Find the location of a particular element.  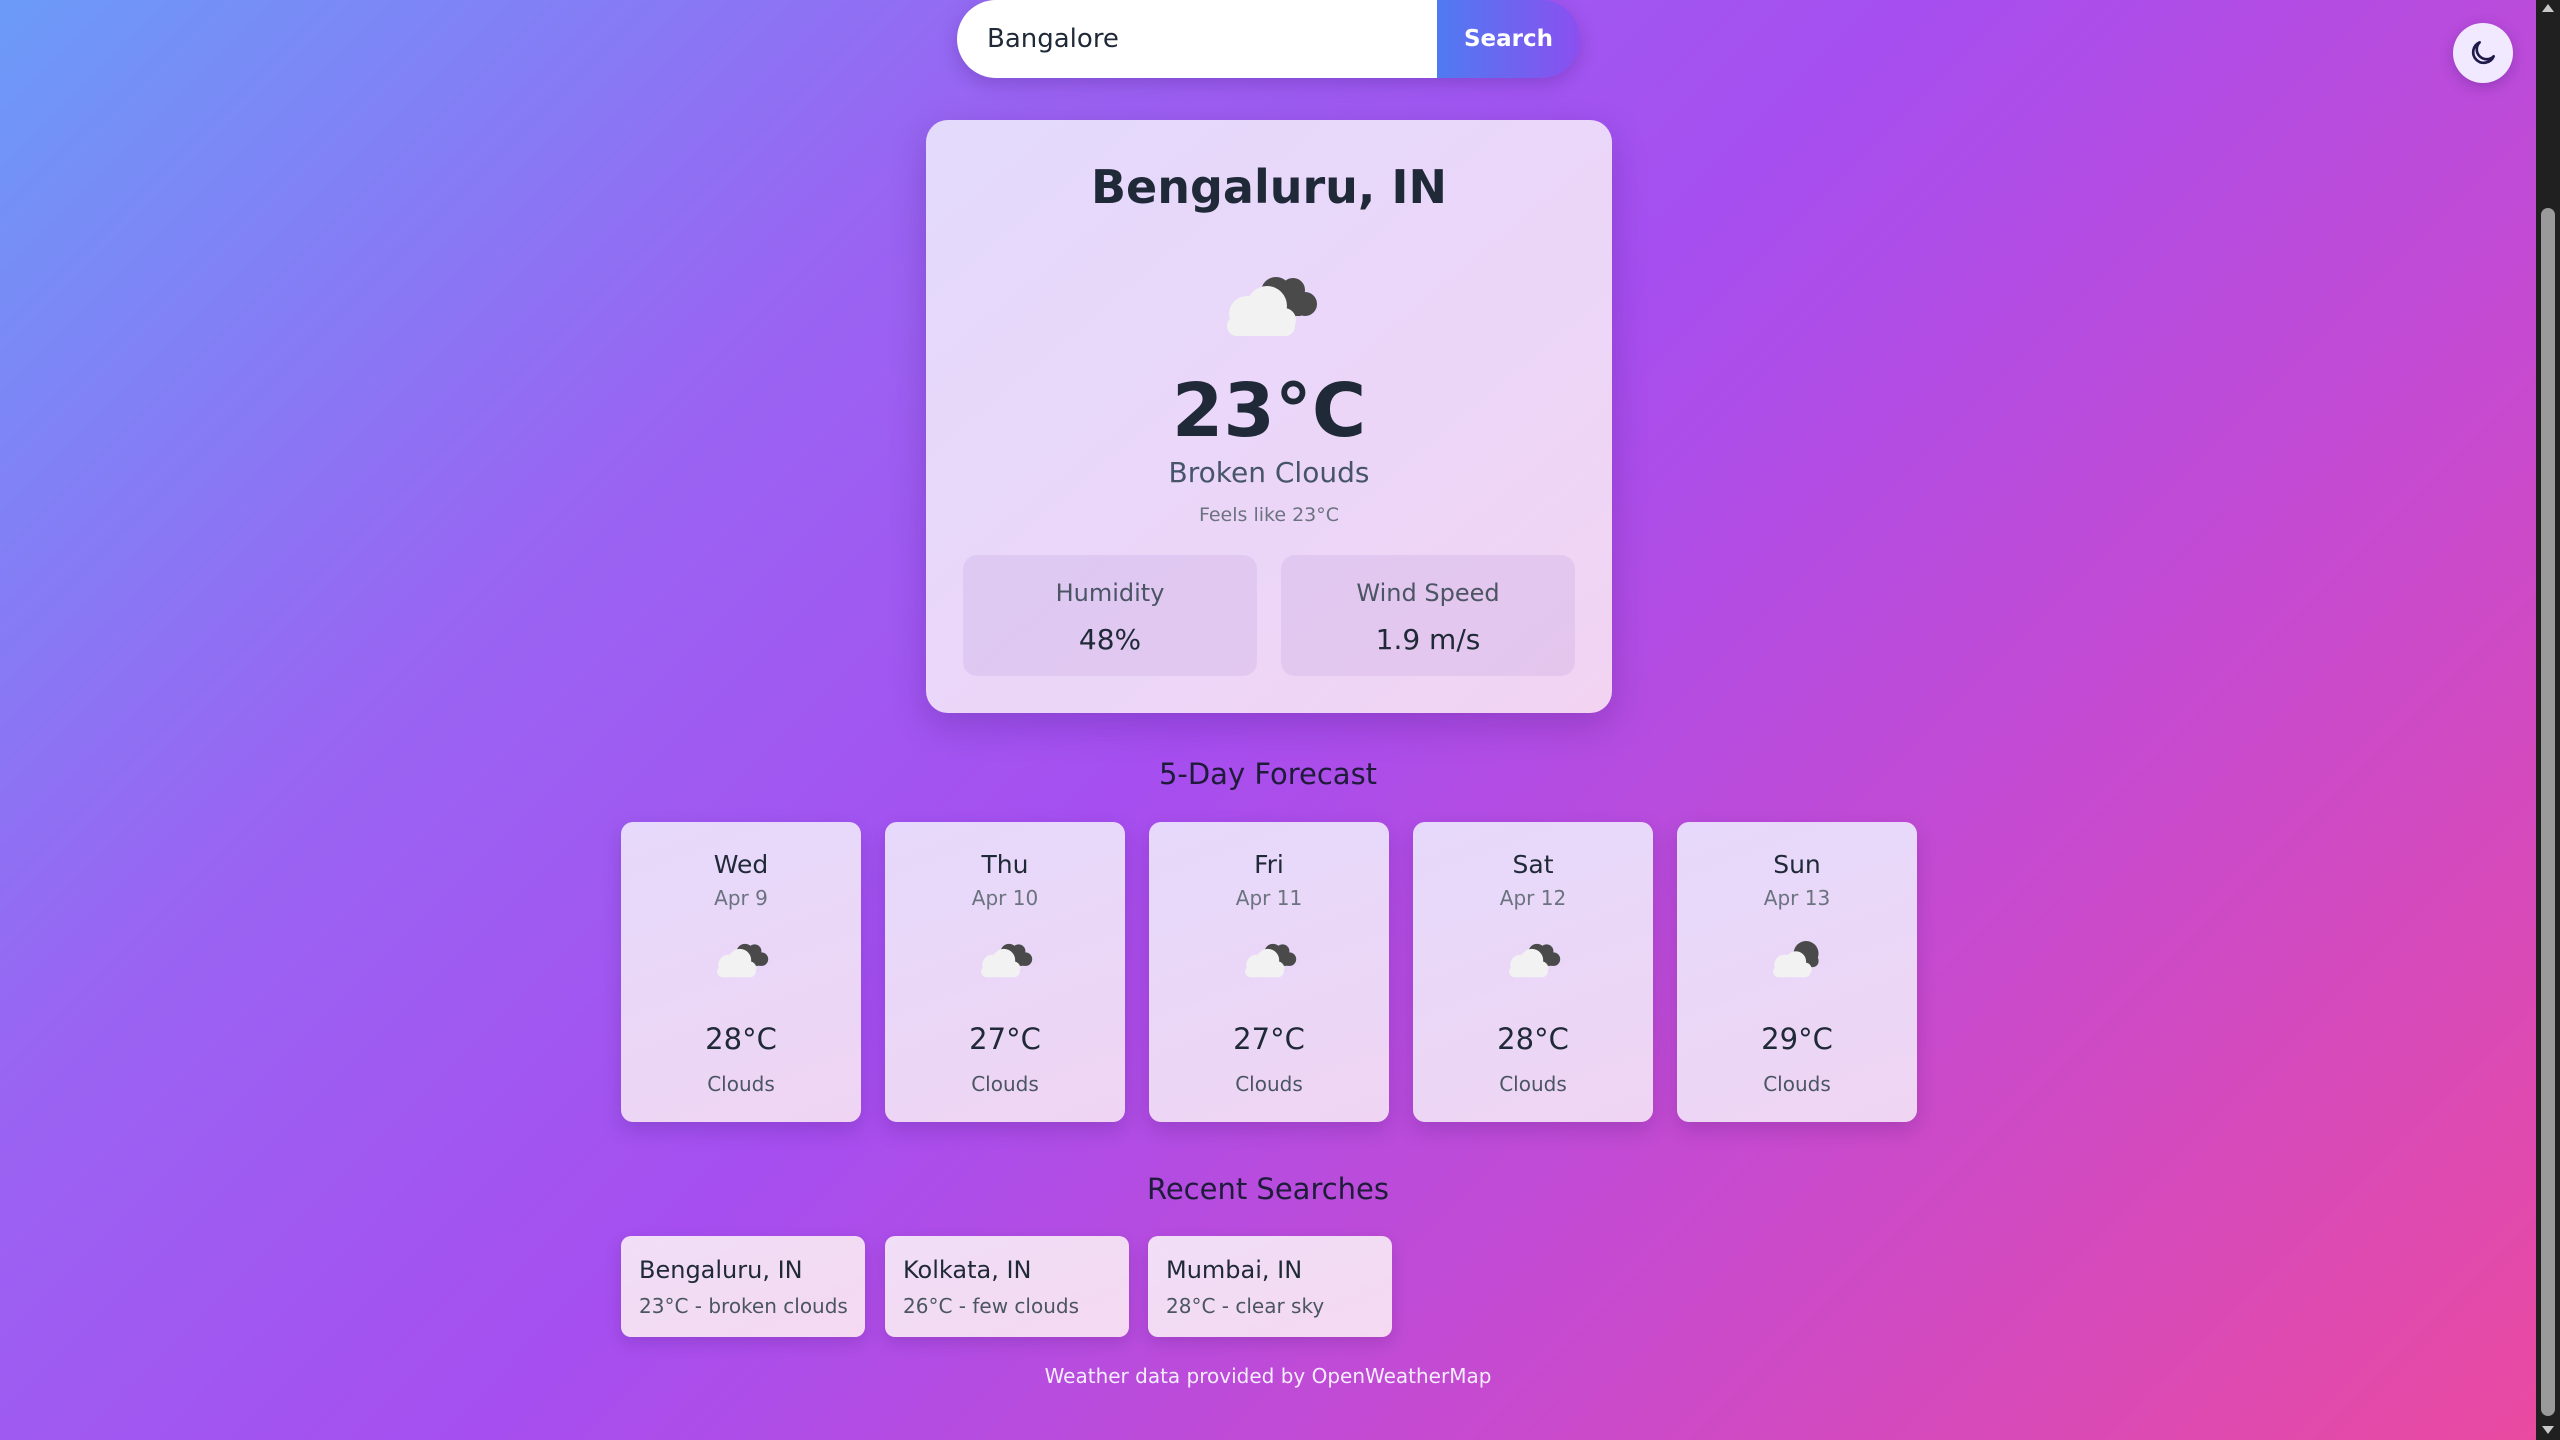

moon-icon is located at coordinates (2483, 53).